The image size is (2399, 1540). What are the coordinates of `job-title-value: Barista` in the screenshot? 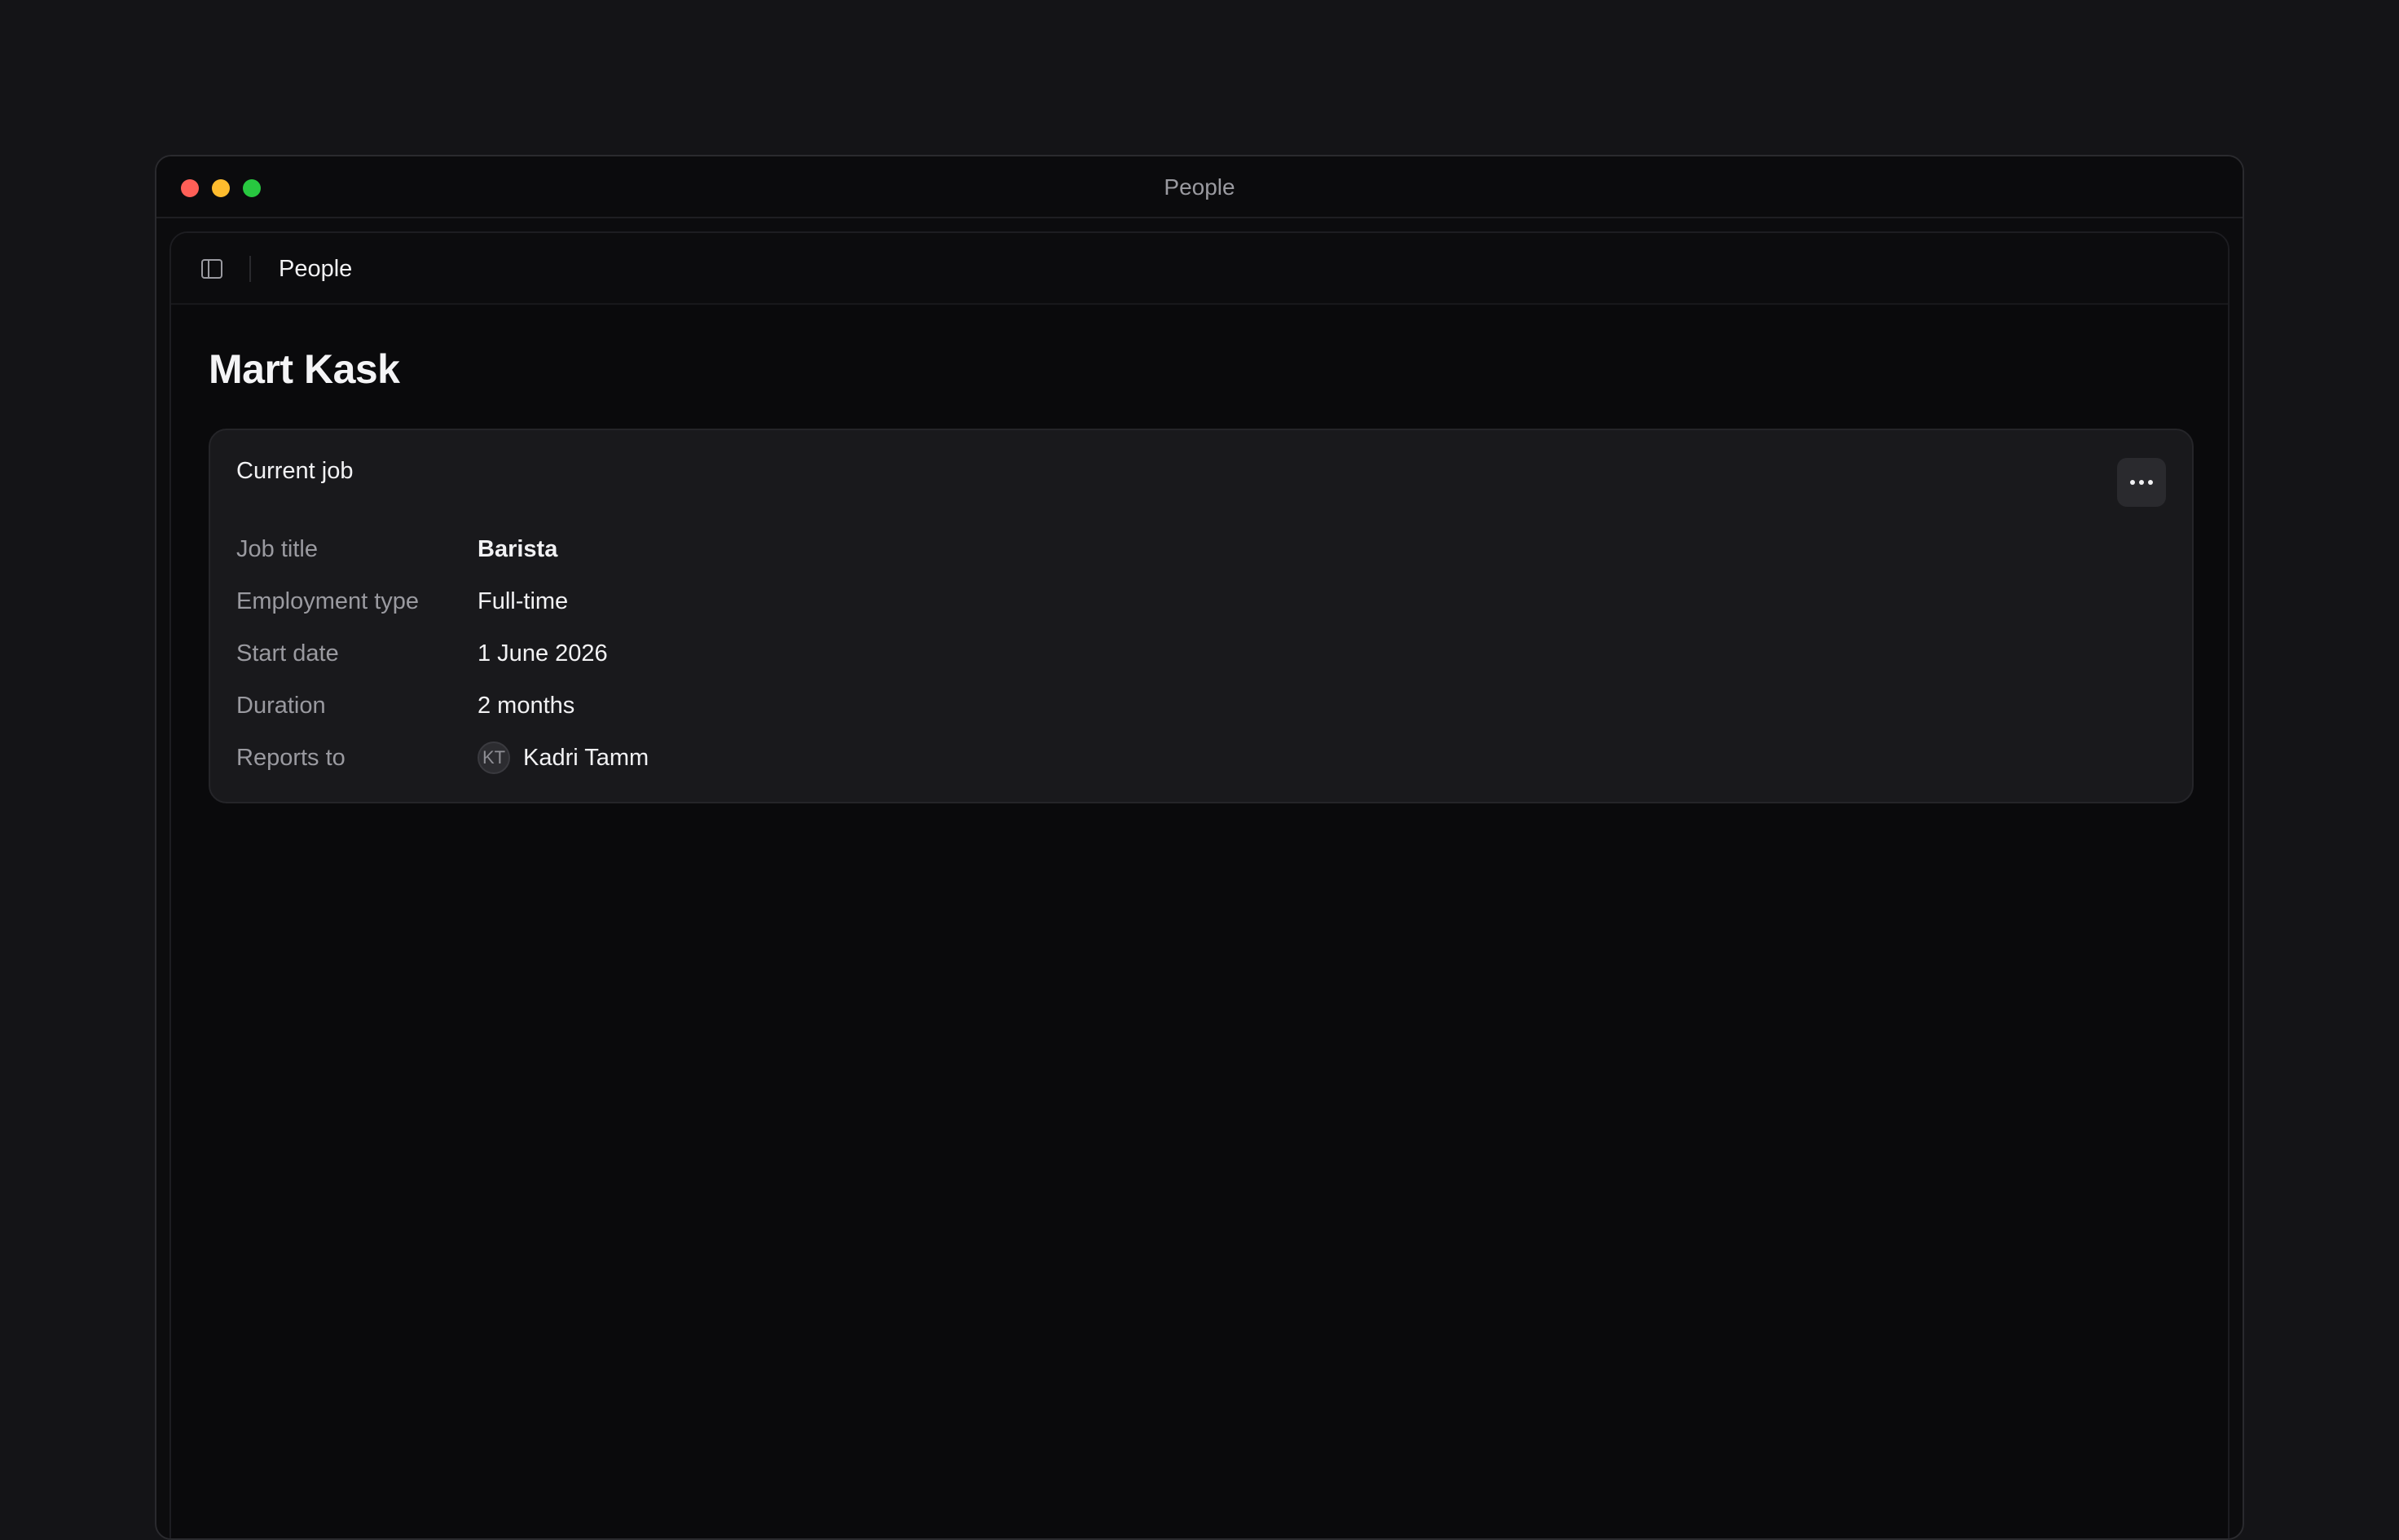 It's located at (518, 548).